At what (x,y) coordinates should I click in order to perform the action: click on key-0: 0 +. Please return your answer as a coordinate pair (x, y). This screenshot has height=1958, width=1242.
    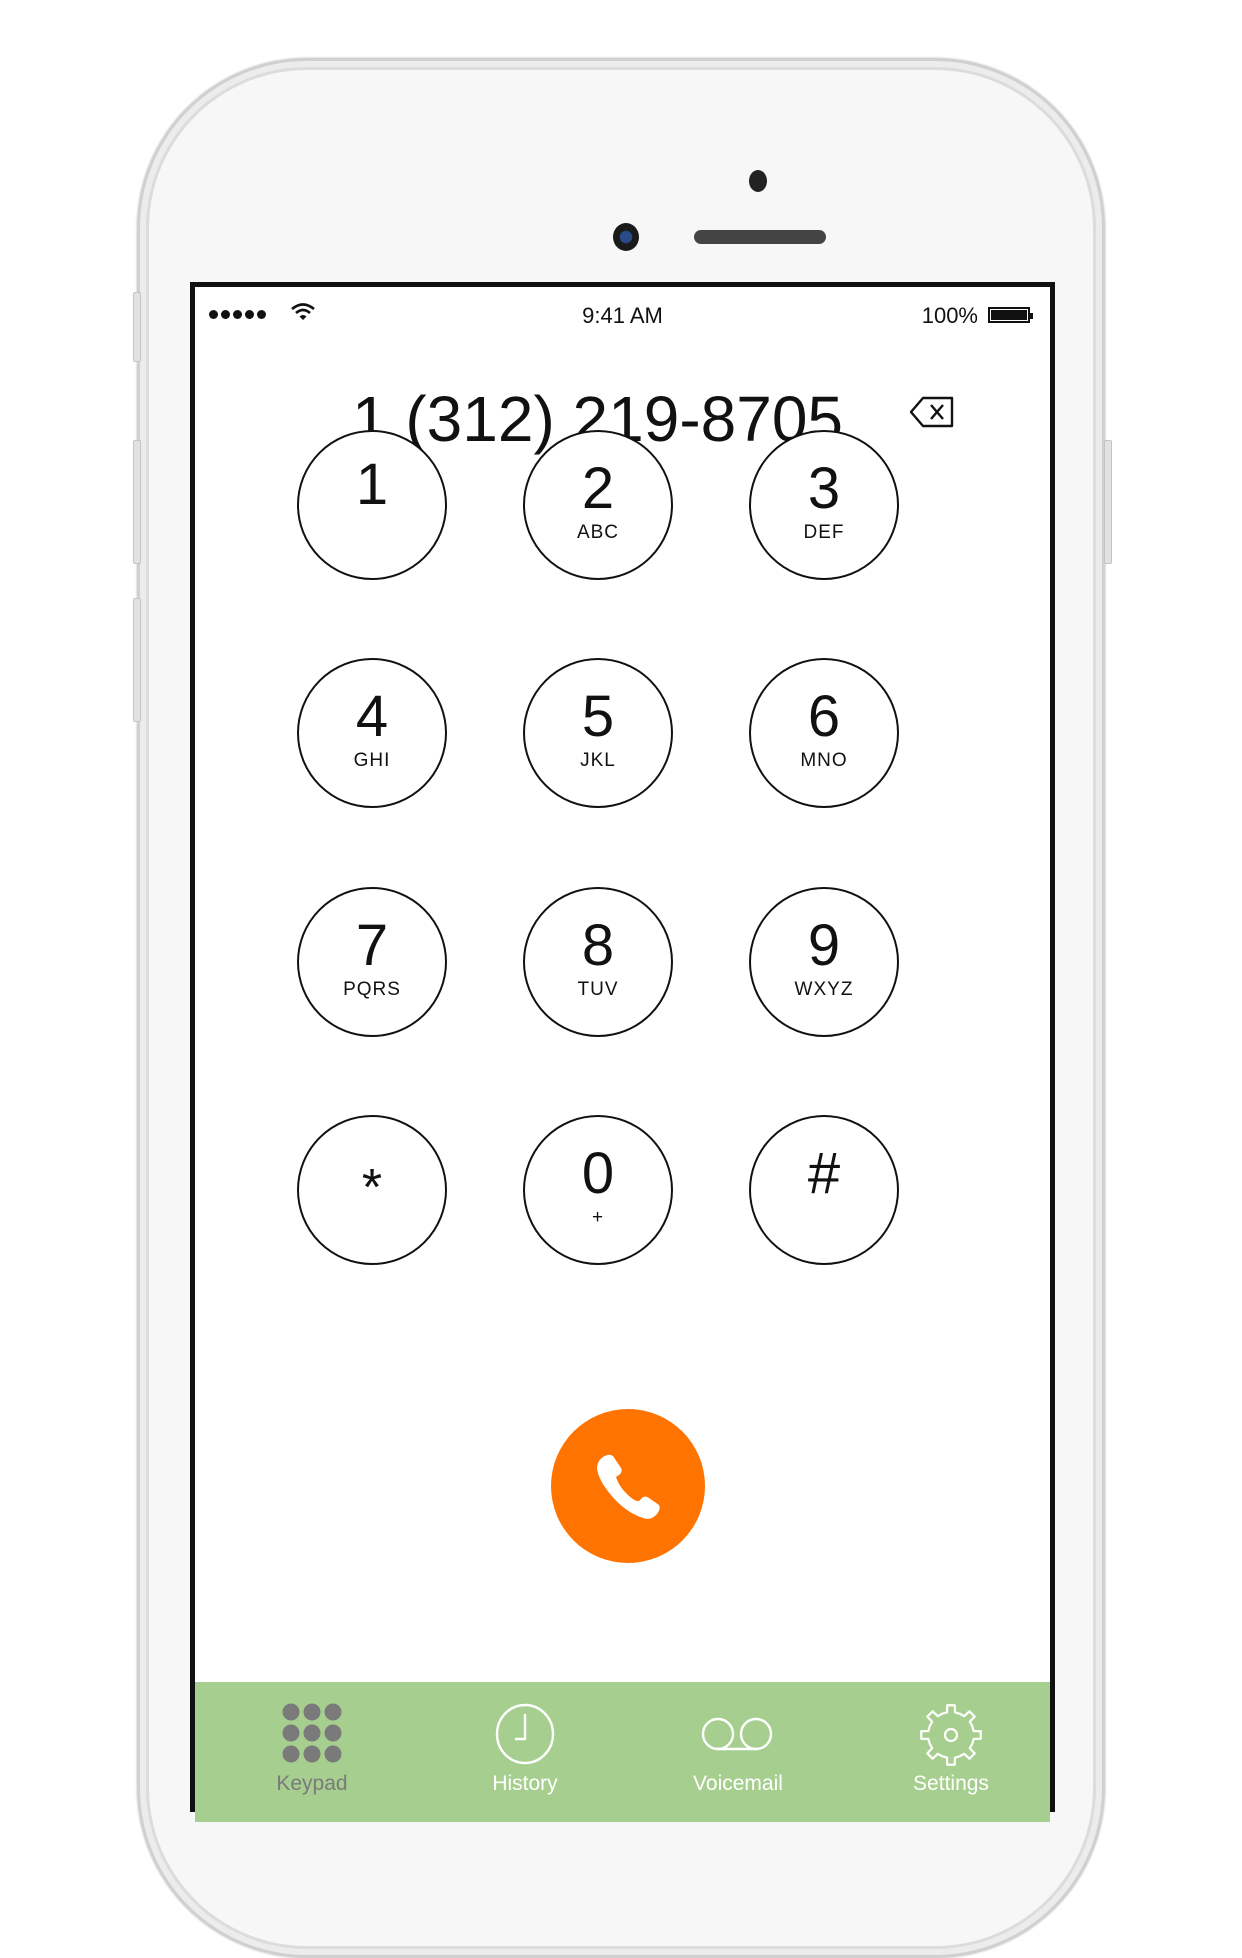
    Looking at the image, I should click on (598, 1190).